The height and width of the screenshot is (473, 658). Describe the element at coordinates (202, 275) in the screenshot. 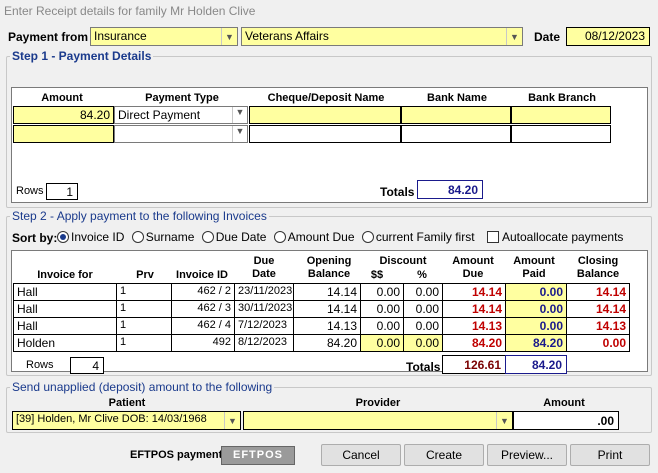

I see `header-invoice-id: Invoice ID` at that location.